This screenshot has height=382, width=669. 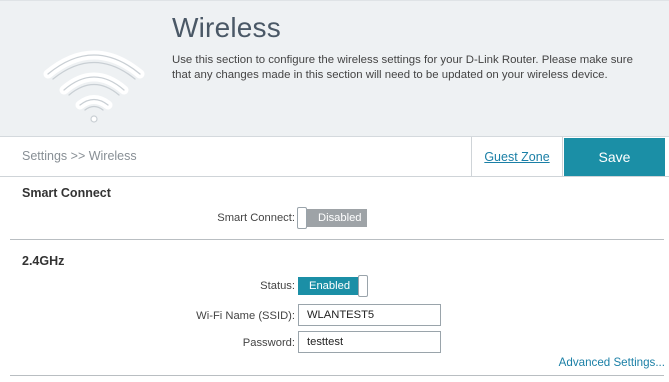 I want to click on band-24ghz-section-title: 2.4GHz, so click(x=43, y=261).